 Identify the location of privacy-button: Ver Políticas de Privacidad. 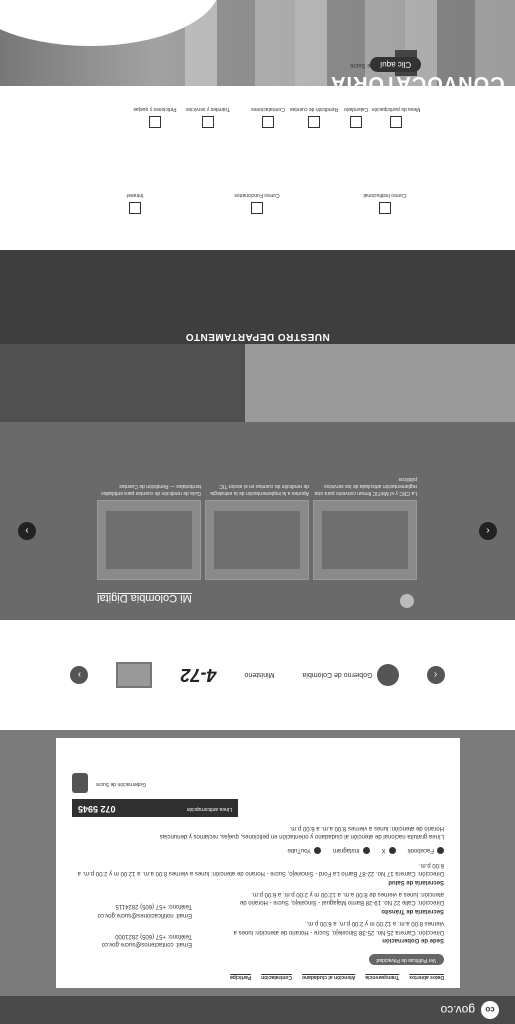
(406, 959).